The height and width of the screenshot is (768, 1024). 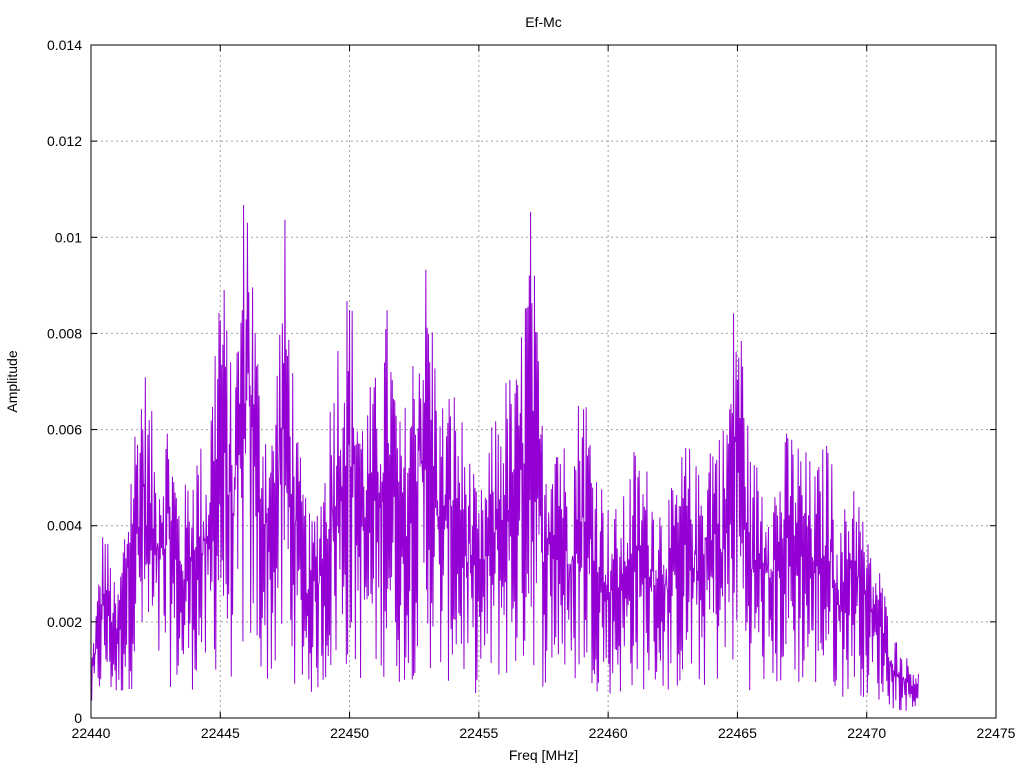 I want to click on x-tick-label: 22450, so click(x=349, y=733).